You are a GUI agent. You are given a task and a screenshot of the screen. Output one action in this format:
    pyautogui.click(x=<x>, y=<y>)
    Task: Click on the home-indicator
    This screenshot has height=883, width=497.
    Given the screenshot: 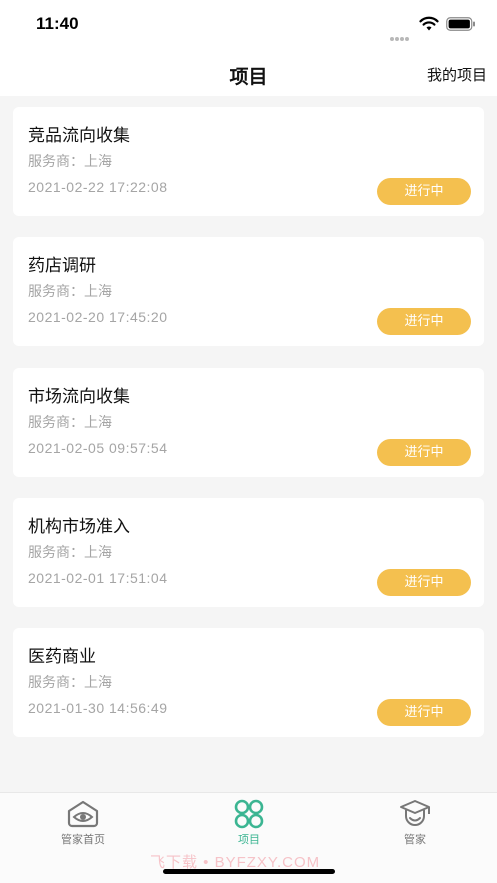 What is the action you would take?
    pyautogui.click(x=249, y=871)
    